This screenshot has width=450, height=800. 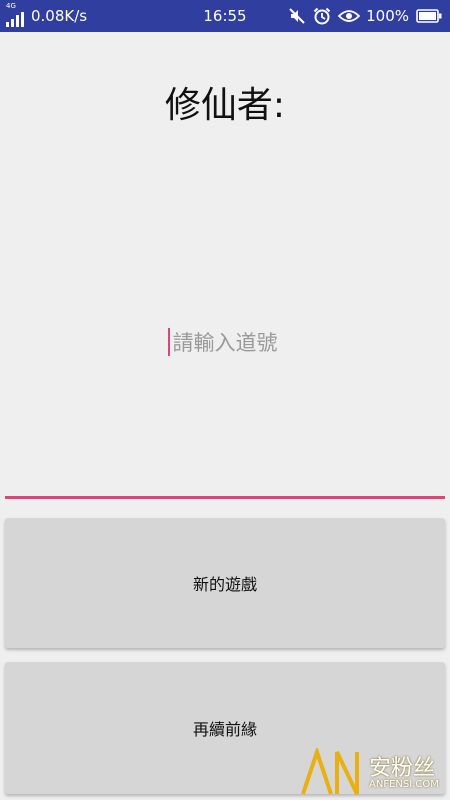 What do you see at coordinates (402, 768) in the screenshot?
I see `watermark-text: 安粉丝` at bounding box center [402, 768].